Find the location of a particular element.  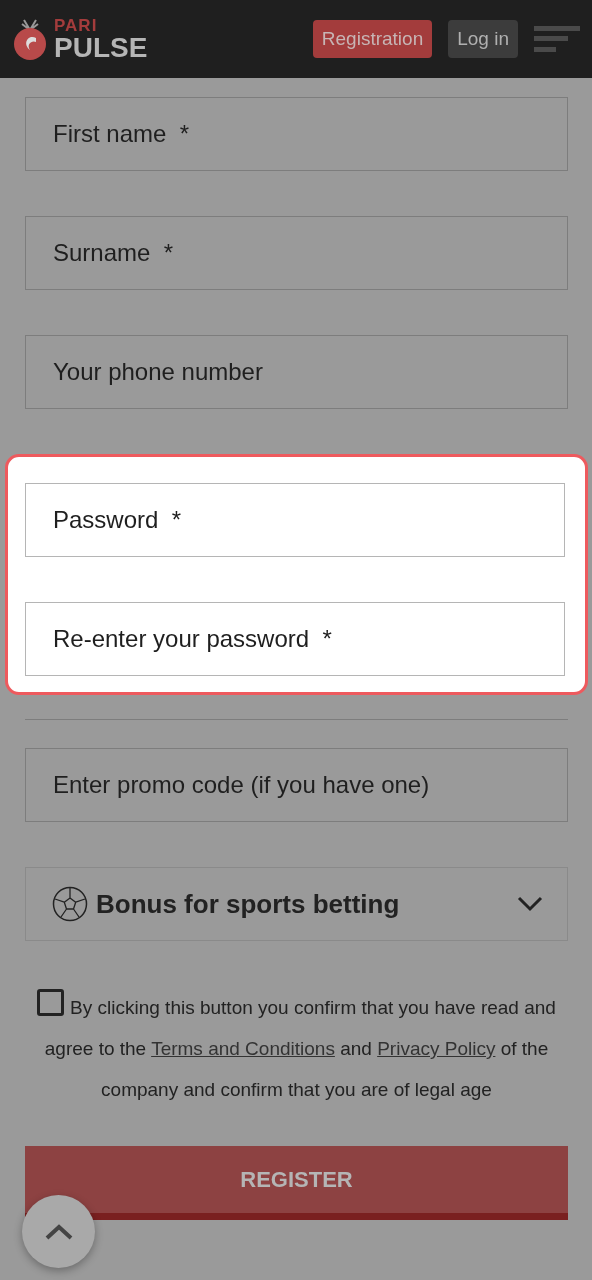

bonus-label: Bonus for sports betting is located at coordinates (248, 904).